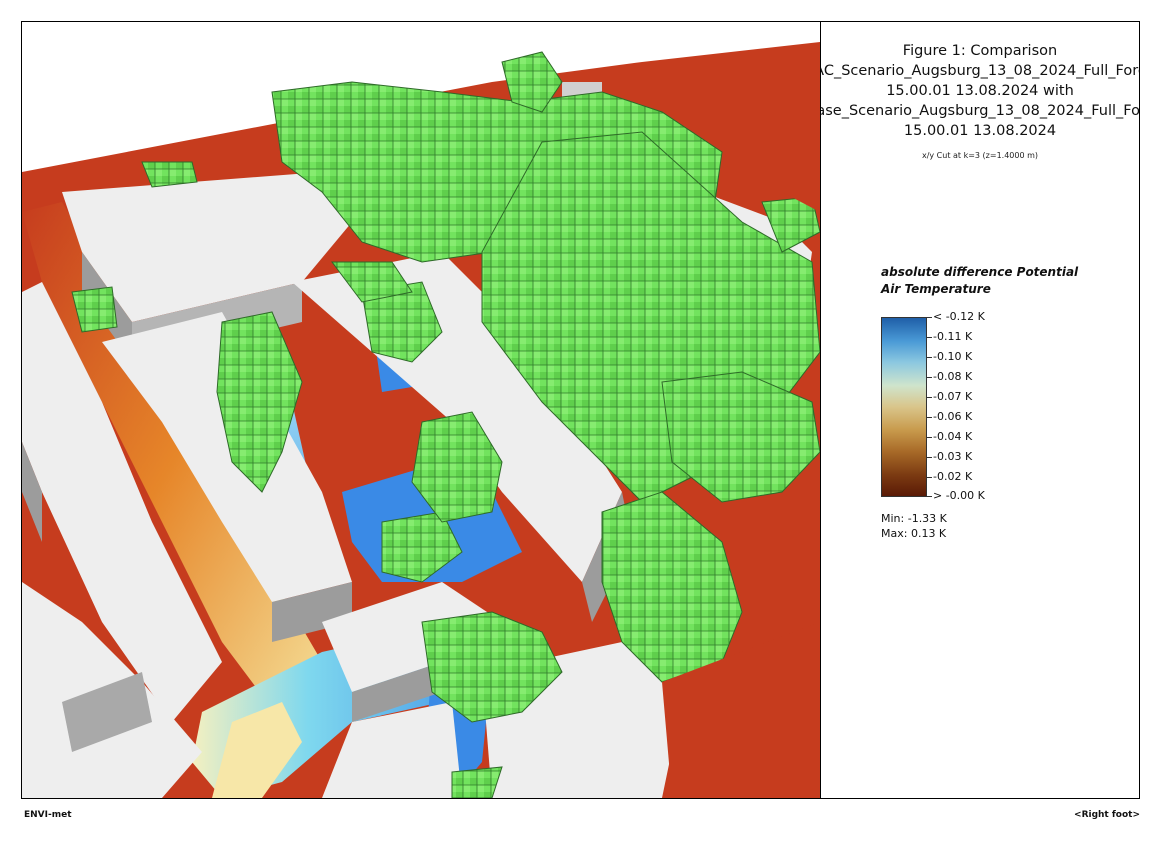 This screenshot has height=843, width=1162. Describe the element at coordinates (953, 376) in the screenshot. I see `legend-tick-label: -0.08 K` at that location.